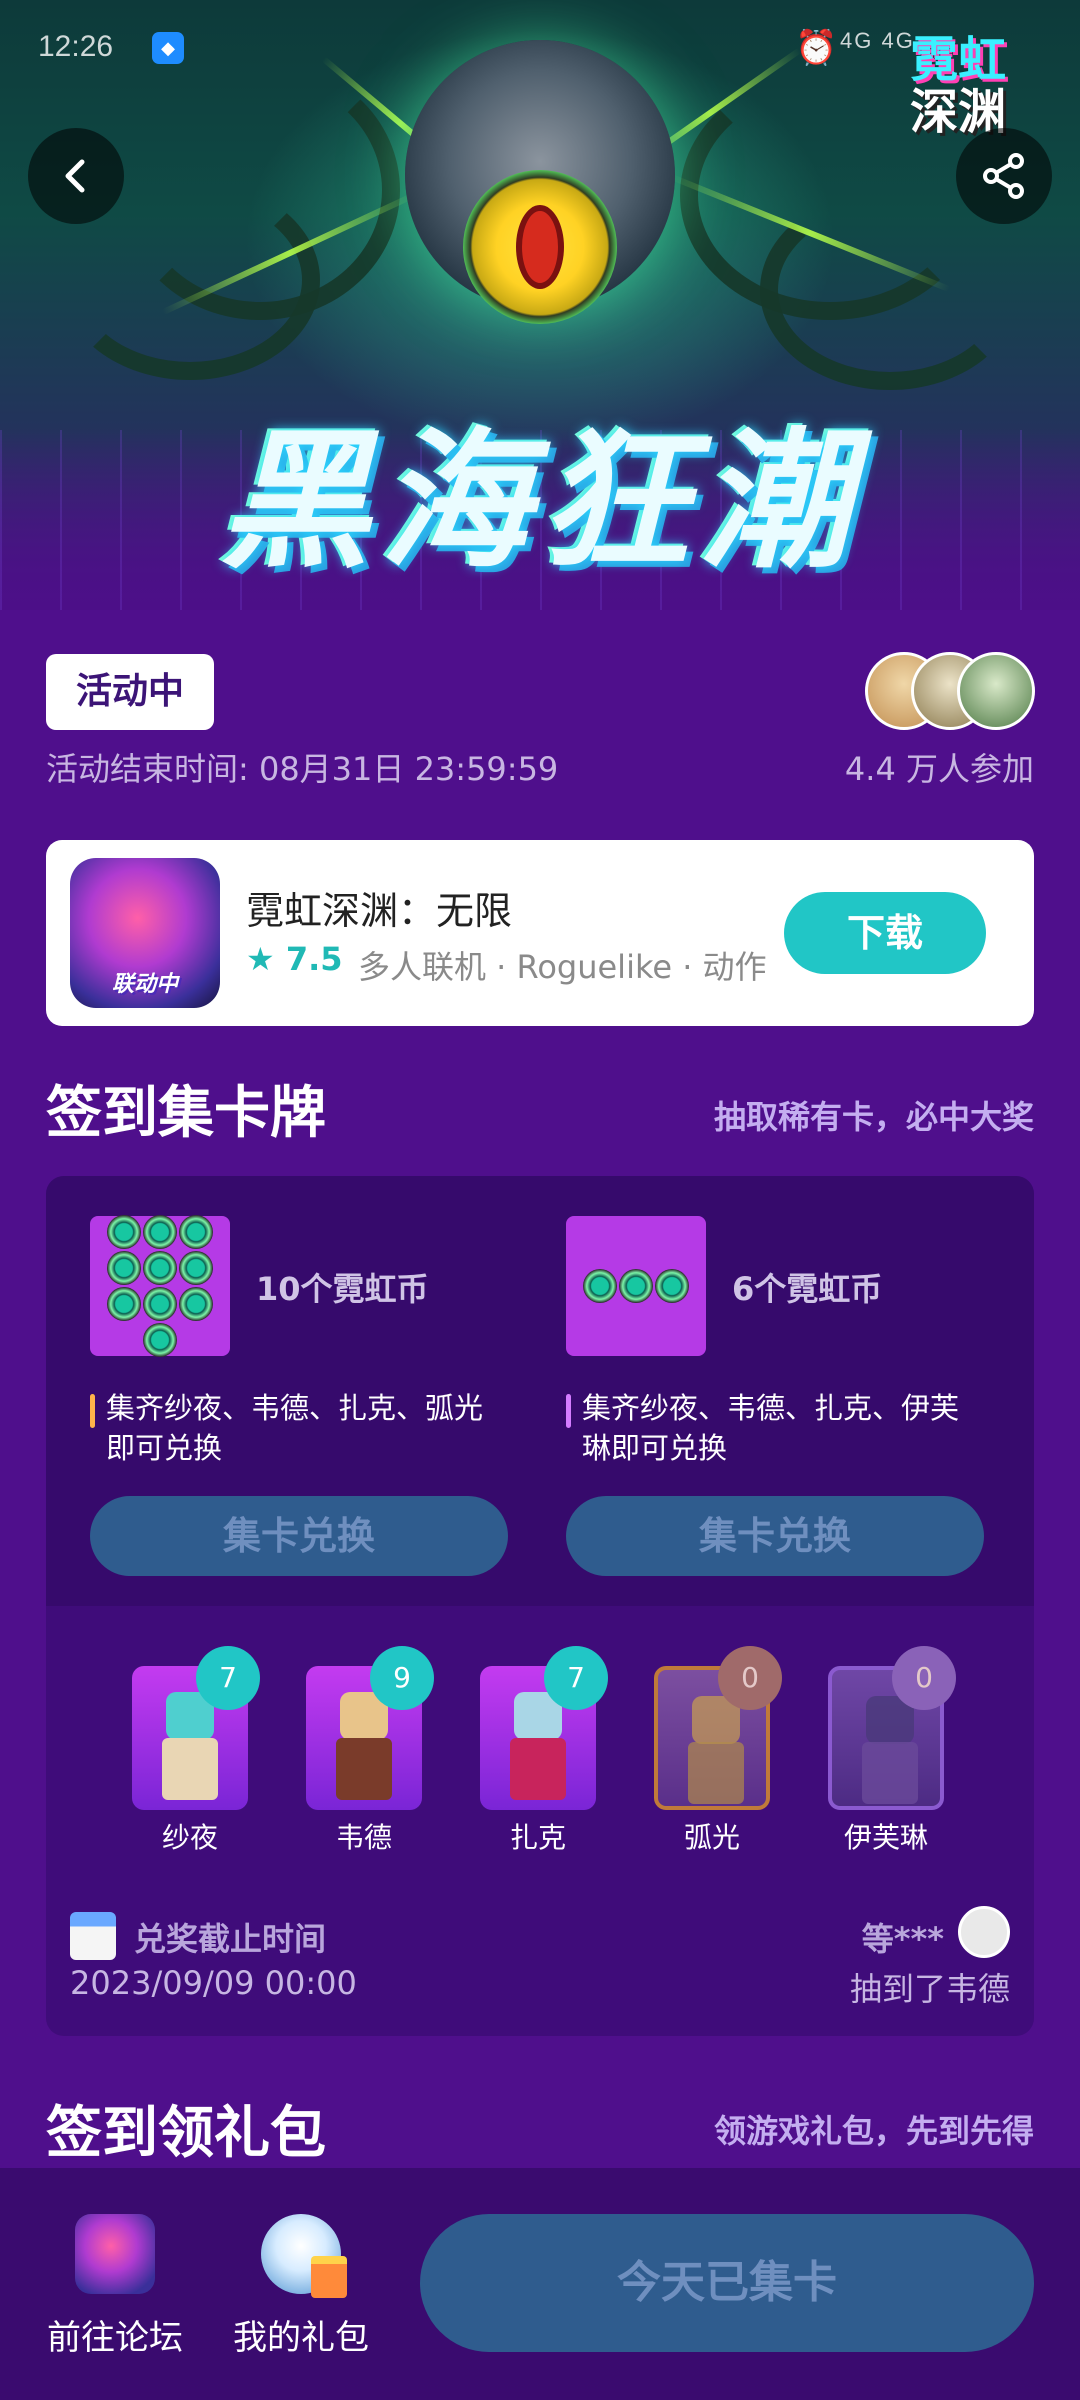  I want to click on character-name: 伊芙琳, so click(885, 1837).